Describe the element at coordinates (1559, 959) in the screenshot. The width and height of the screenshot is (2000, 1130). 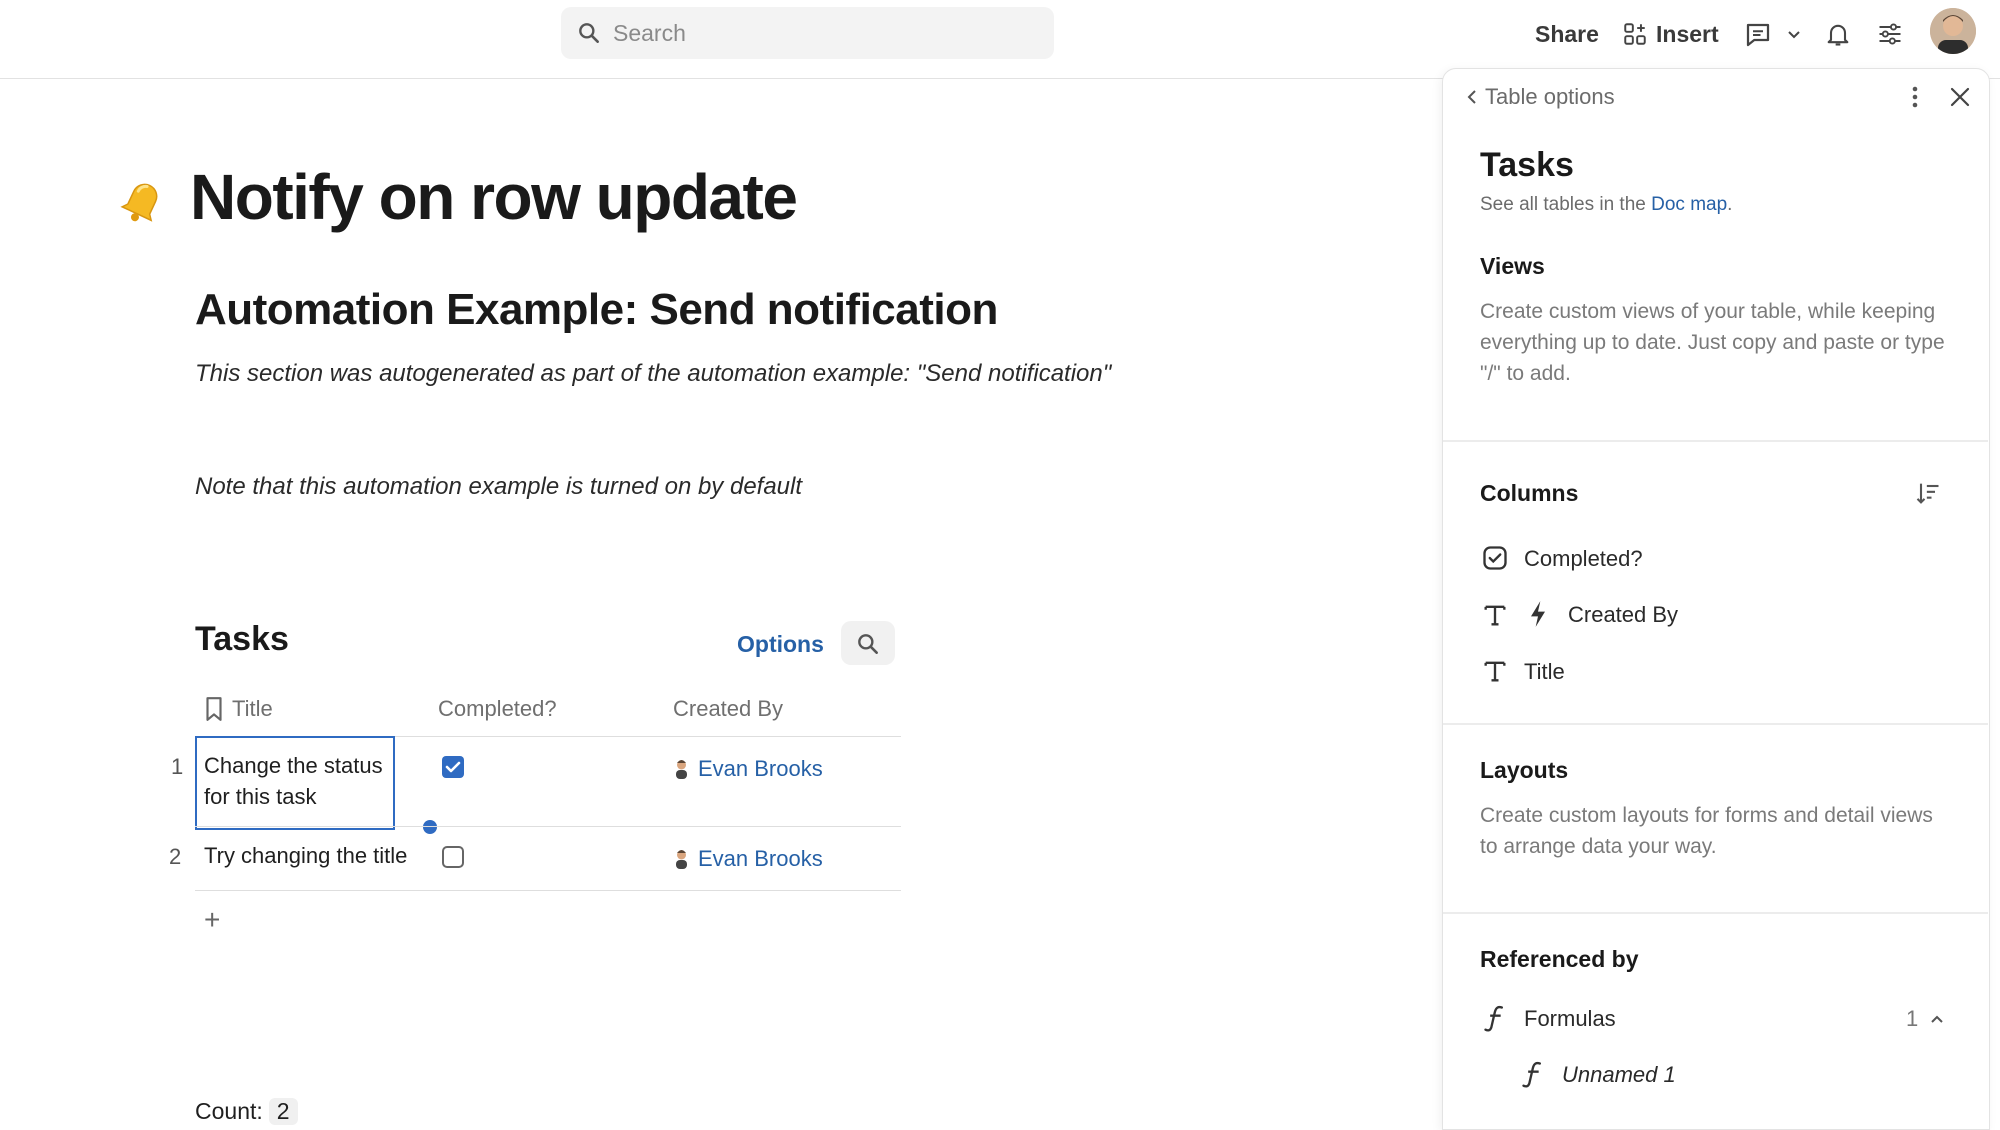
I see `referenced-by-heading: Referenced by` at that location.